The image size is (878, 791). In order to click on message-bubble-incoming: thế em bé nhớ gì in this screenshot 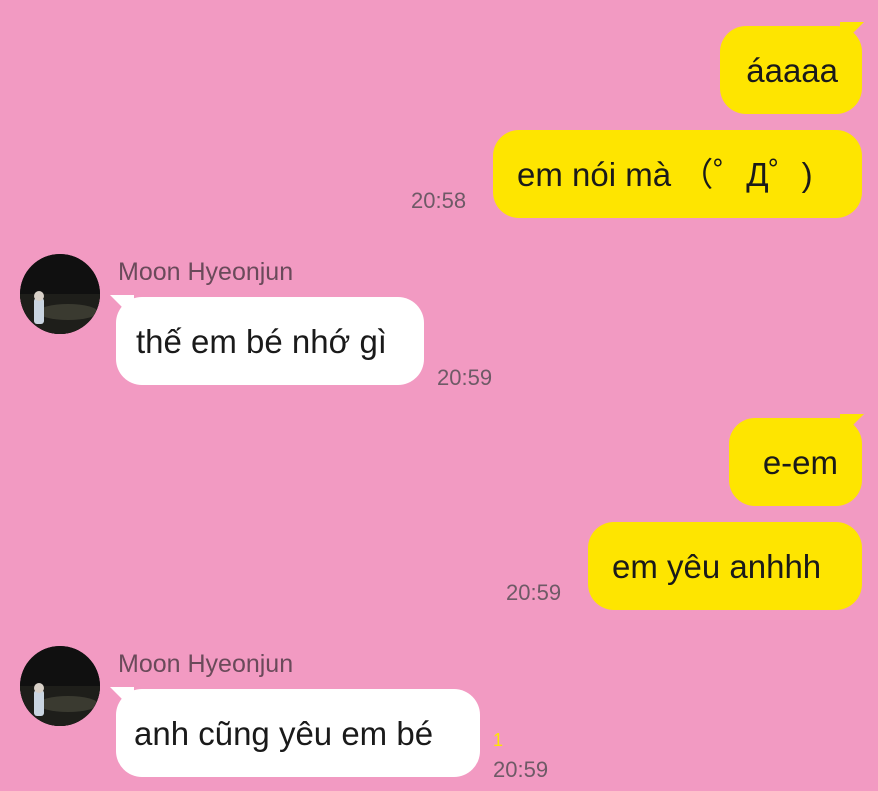, I will do `click(270, 341)`.